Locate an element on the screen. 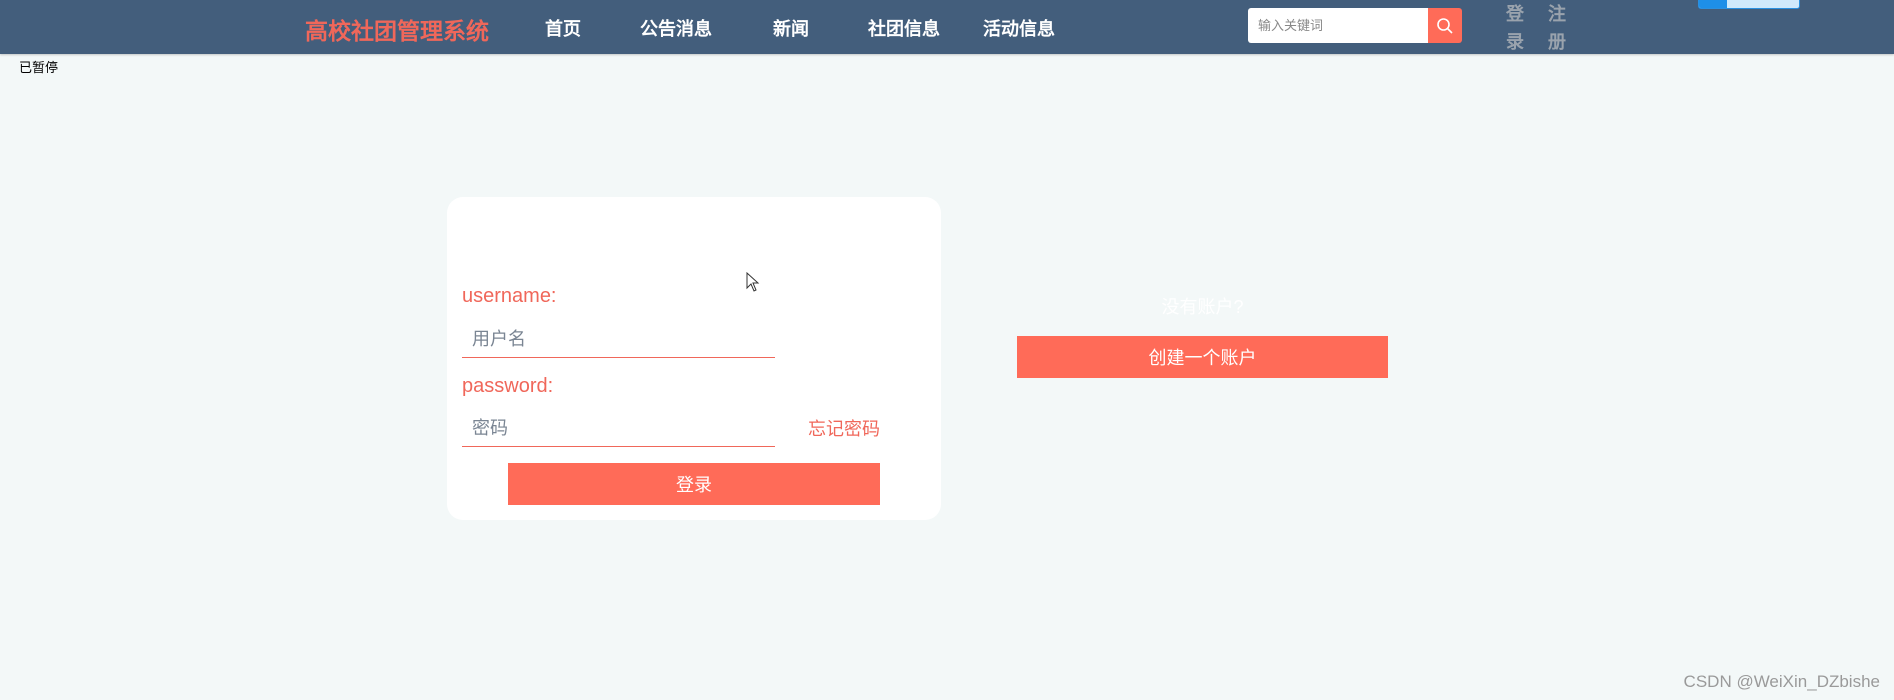 The width and height of the screenshot is (1894, 700). login-link-char: 登 is located at coordinates (1515, 14).